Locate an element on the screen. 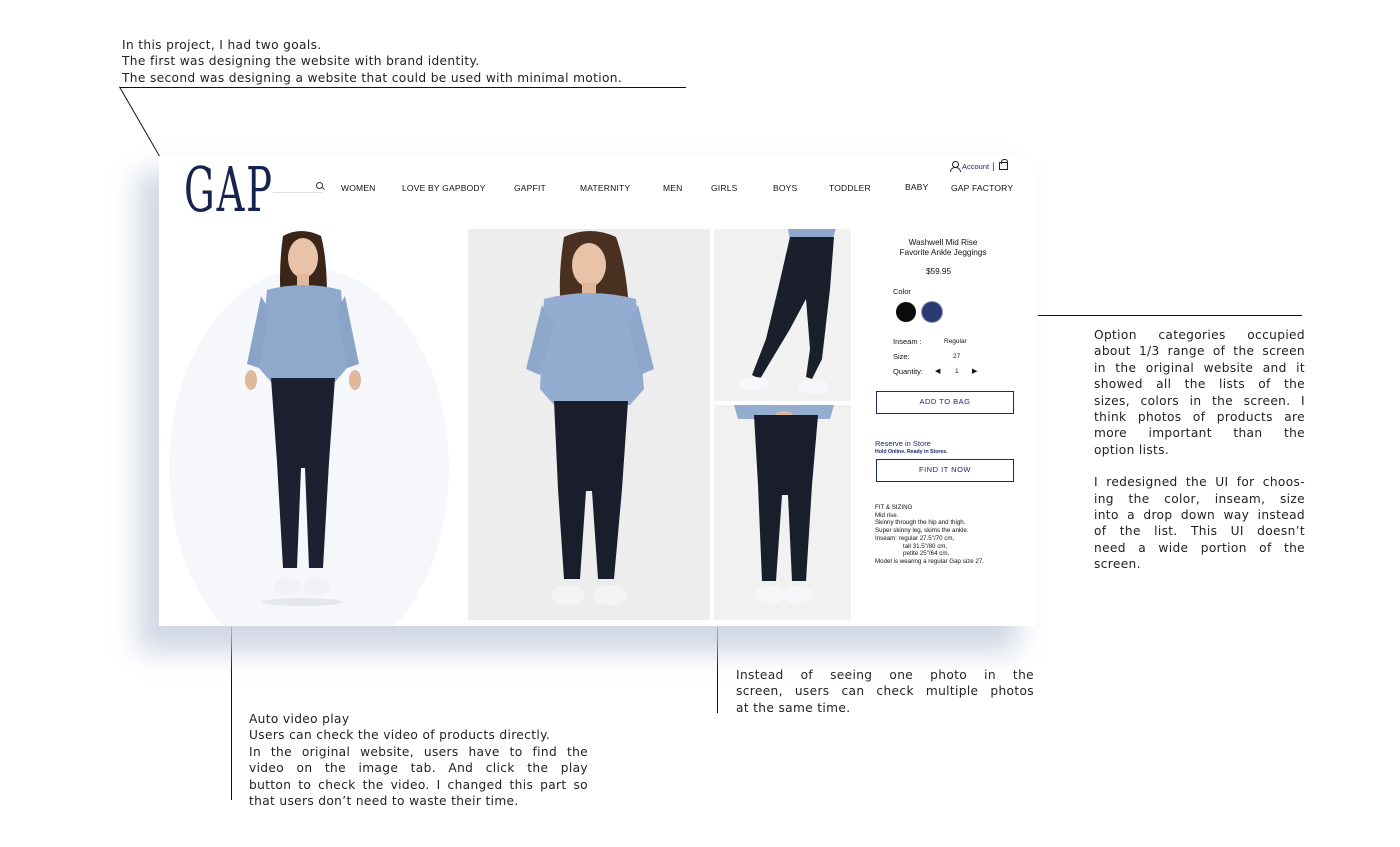 This screenshot has width=1400, height=847. quantity-decrease-icon: ◀ is located at coordinates (937, 371).